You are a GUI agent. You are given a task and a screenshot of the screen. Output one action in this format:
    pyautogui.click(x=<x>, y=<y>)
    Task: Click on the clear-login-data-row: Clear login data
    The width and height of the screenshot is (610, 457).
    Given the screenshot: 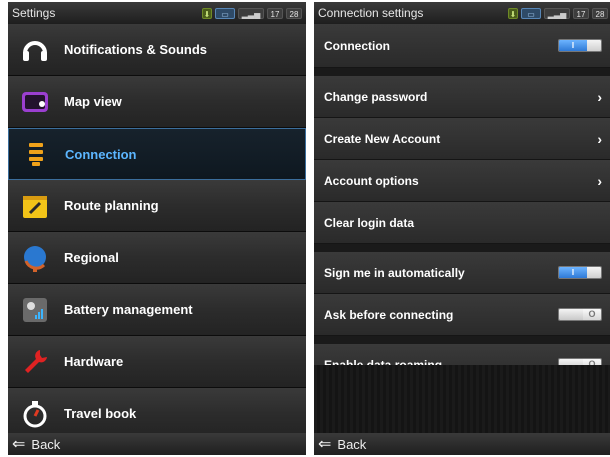 What is the action you would take?
    pyautogui.click(x=462, y=223)
    